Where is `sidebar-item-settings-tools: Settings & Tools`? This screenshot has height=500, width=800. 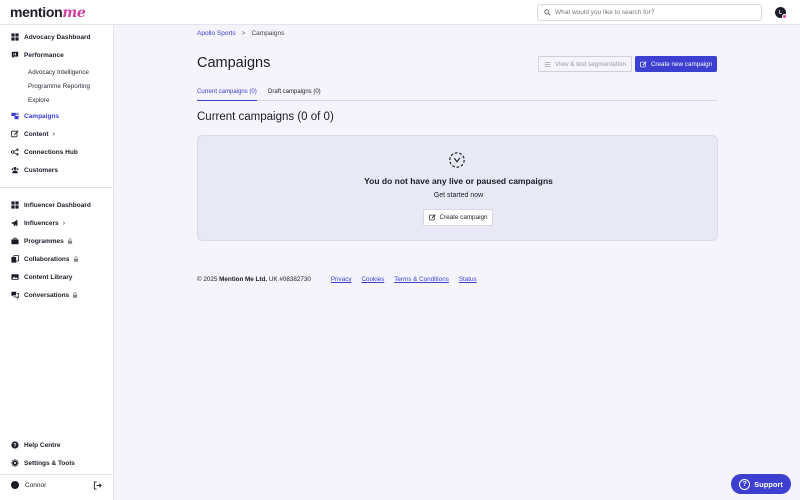
sidebar-item-settings-tools: Settings & Tools is located at coordinates (56, 463).